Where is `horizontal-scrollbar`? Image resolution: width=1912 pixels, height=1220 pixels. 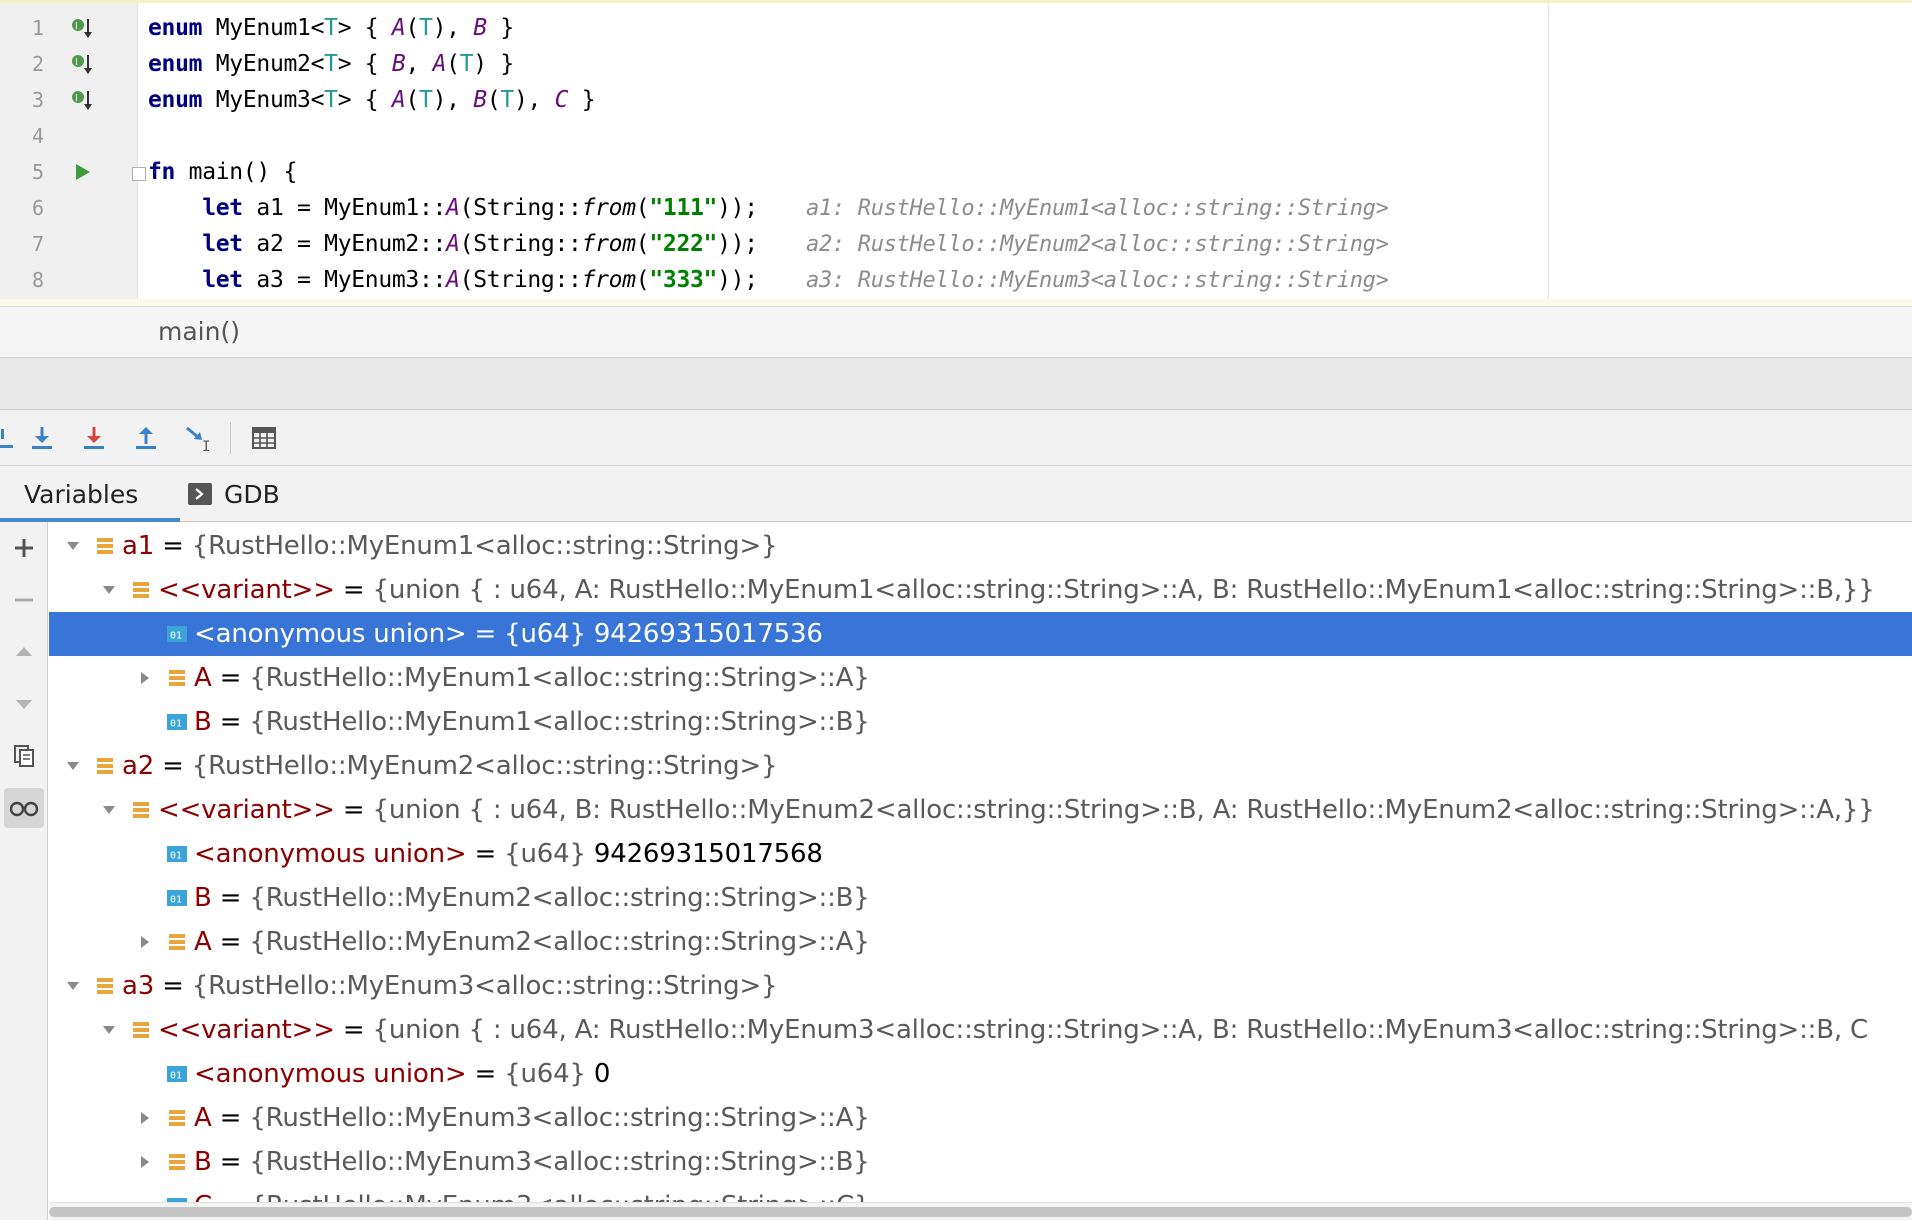
horizontal-scrollbar is located at coordinates (980, 1211).